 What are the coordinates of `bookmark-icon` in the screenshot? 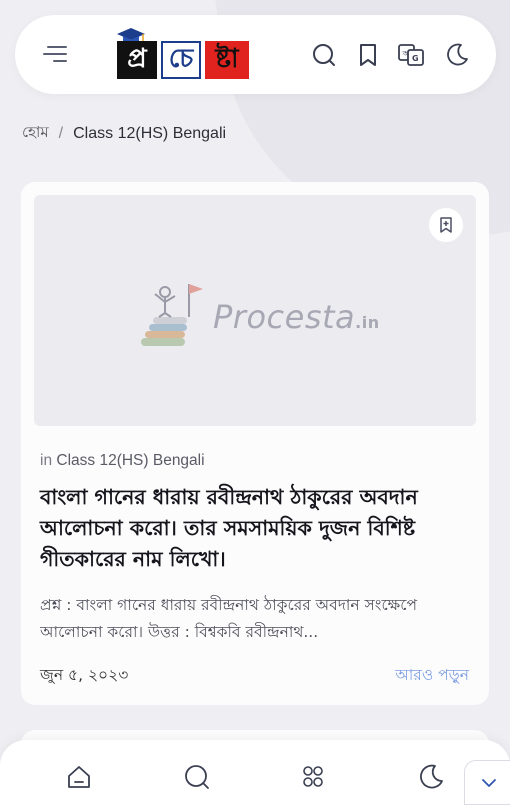 It's located at (368, 55).